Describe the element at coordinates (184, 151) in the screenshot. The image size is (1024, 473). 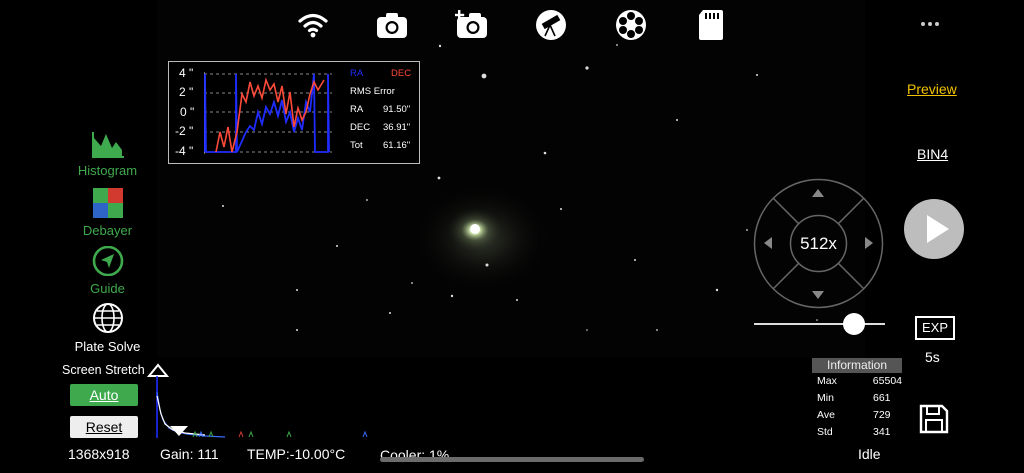
I see `y-tick: -4 "` at that location.